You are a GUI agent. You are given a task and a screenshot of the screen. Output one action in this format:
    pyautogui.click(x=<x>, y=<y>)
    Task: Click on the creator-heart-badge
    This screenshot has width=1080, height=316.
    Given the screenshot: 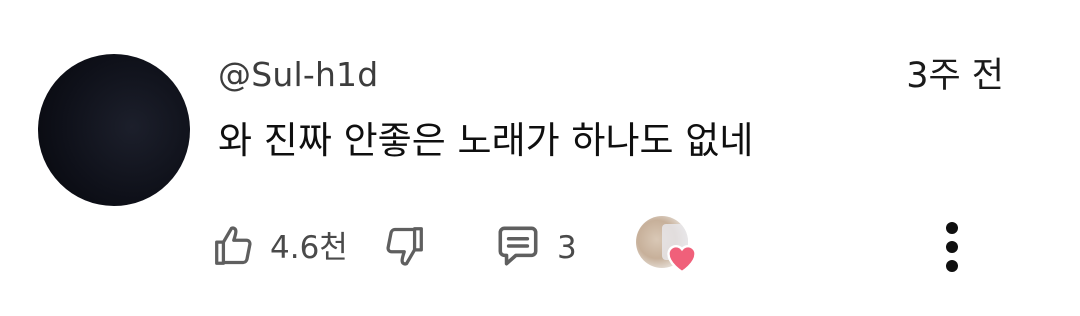 What is the action you would take?
    pyautogui.click(x=669, y=247)
    